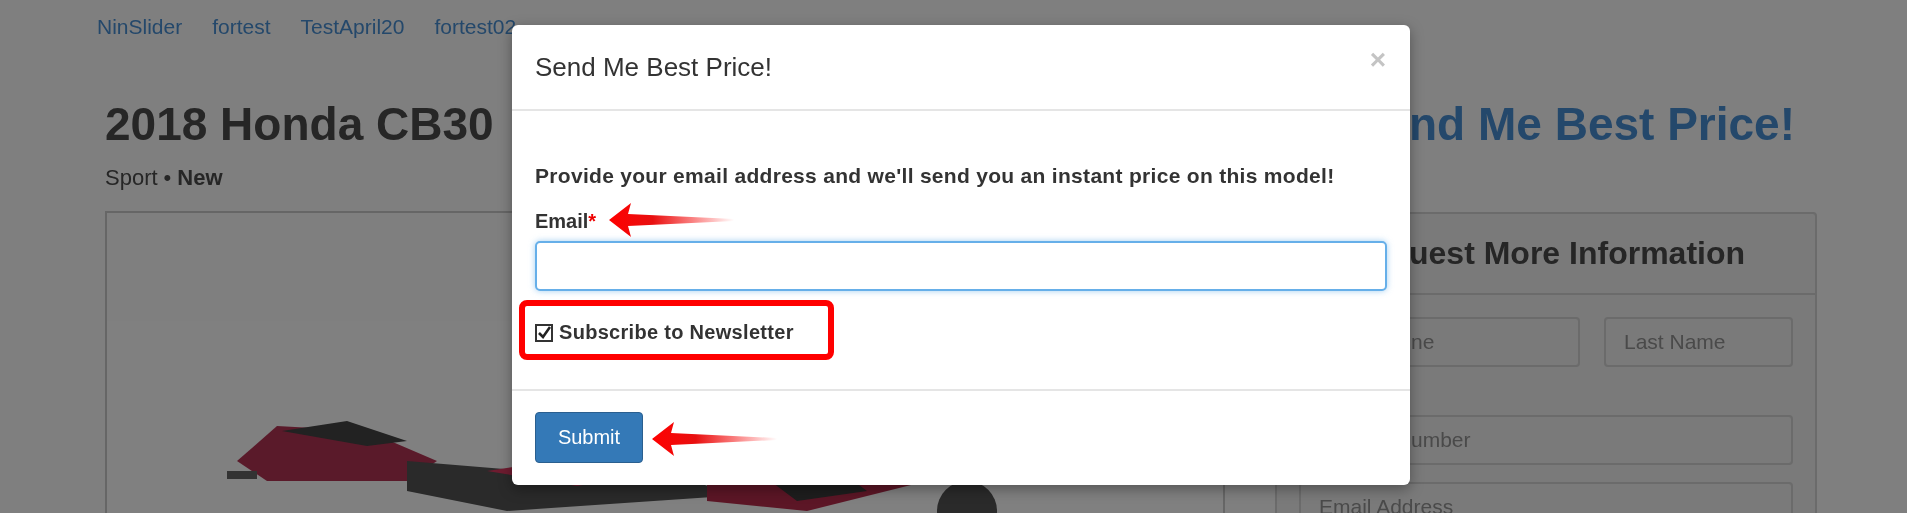 The width and height of the screenshot is (1907, 513). I want to click on intro-text: Provide your email address and we'll send you an instant price on this model!, so click(935, 176).